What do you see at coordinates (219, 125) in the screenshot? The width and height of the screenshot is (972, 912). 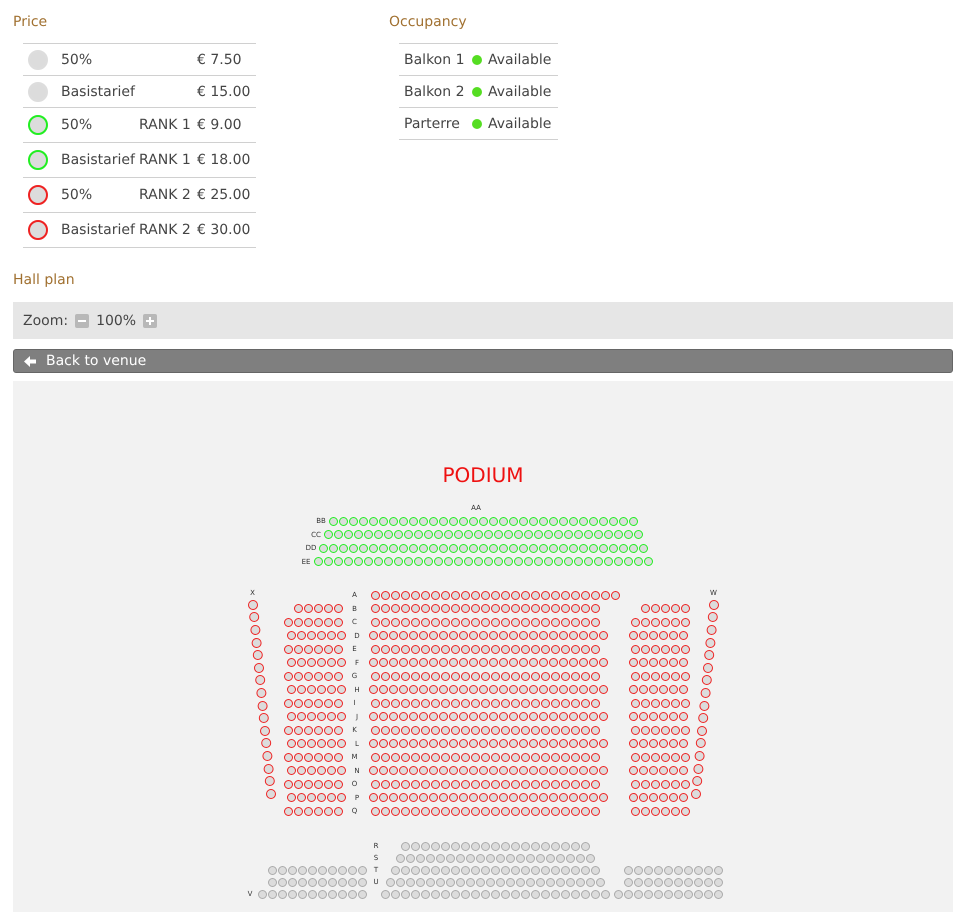 I see `price-value: € 9.00` at bounding box center [219, 125].